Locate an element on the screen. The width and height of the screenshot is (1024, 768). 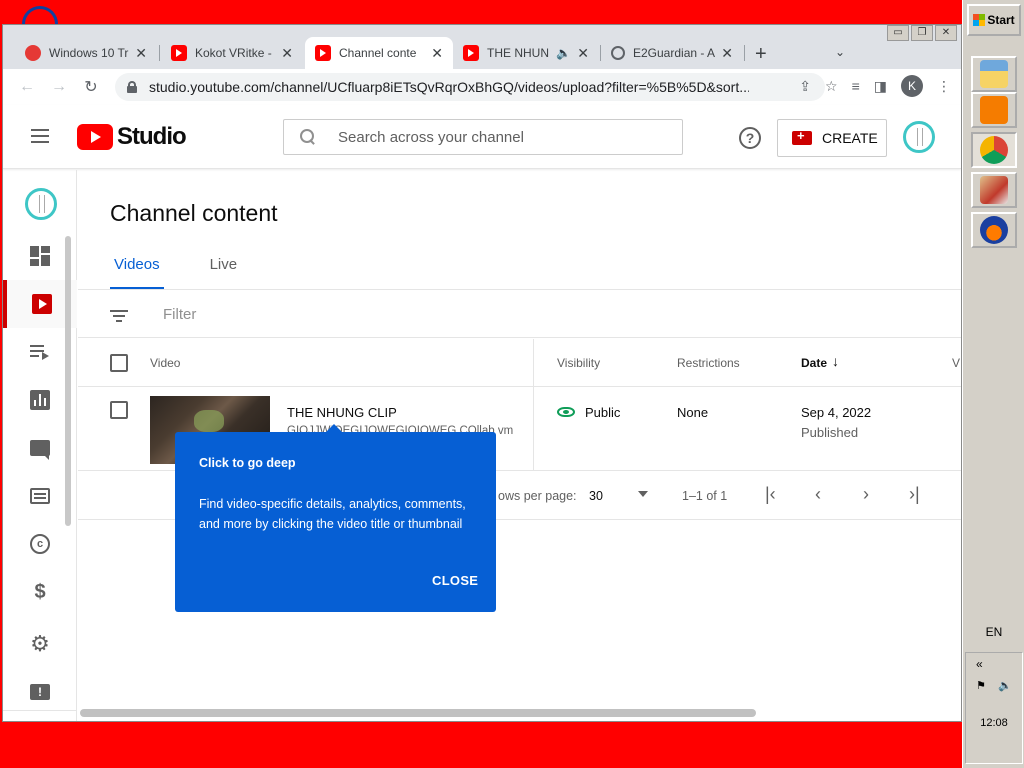
playlists-icon is located at coordinates (40, 352).